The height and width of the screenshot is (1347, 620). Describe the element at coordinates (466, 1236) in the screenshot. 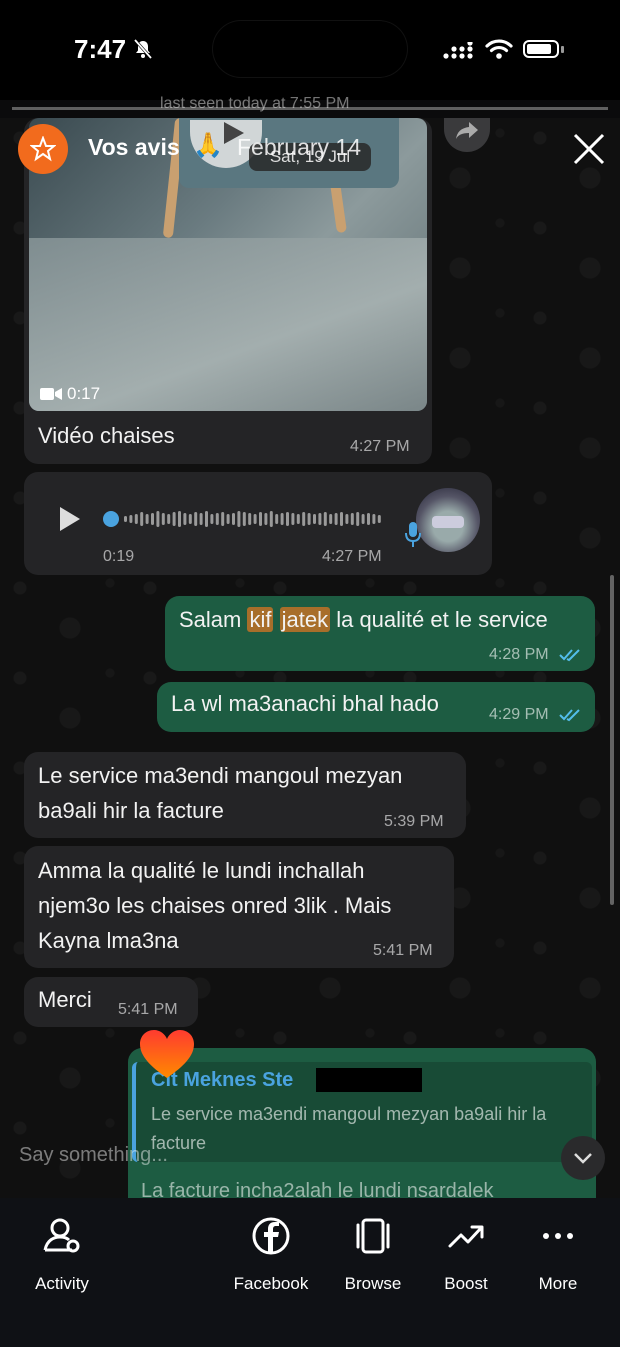

I see `boost-icon` at that location.